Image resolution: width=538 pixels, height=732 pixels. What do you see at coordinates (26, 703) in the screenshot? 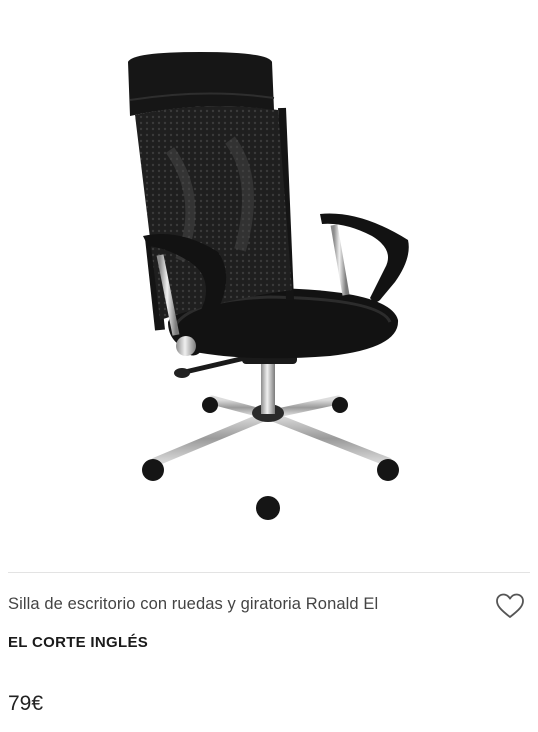
I see `product-price: 79€` at bounding box center [26, 703].